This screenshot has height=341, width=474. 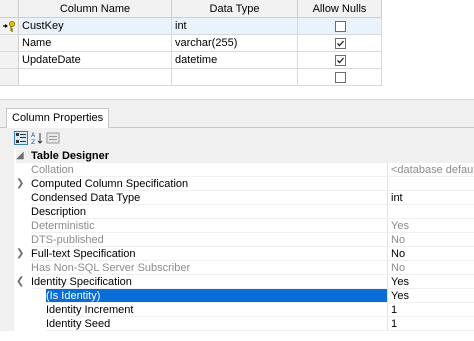 I want to click on property-row-condensed-data-type: Condensed Data Type int, so click(x=237, y=198).